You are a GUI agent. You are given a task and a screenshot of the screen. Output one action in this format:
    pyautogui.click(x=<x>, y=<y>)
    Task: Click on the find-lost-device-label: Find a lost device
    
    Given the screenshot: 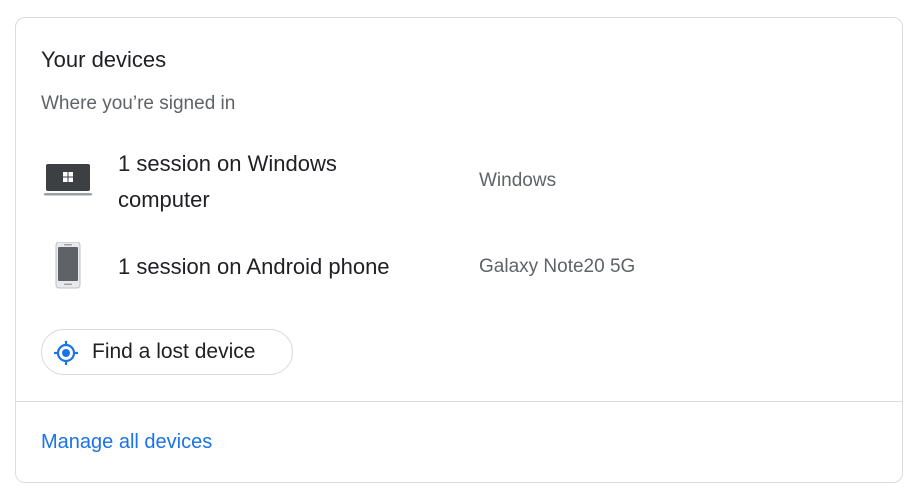 What is the action you would take?
    pyautogui.click(x=174, y=351)
    